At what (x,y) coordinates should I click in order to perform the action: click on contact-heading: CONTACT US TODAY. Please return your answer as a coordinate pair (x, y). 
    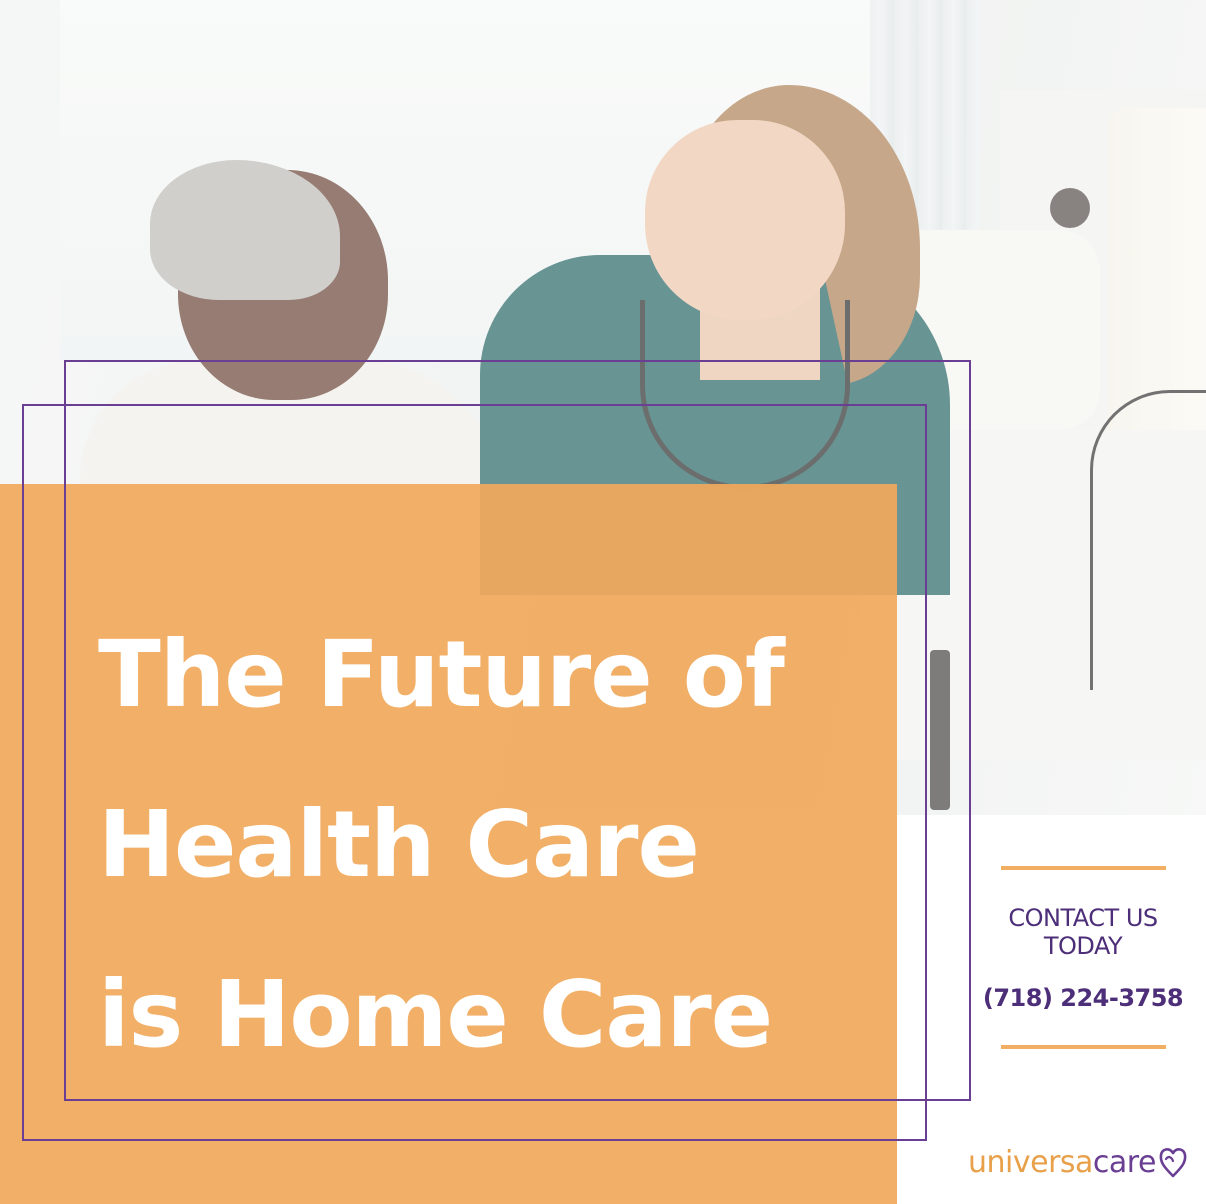
    Looking at the image, I should click on (1083, 932).